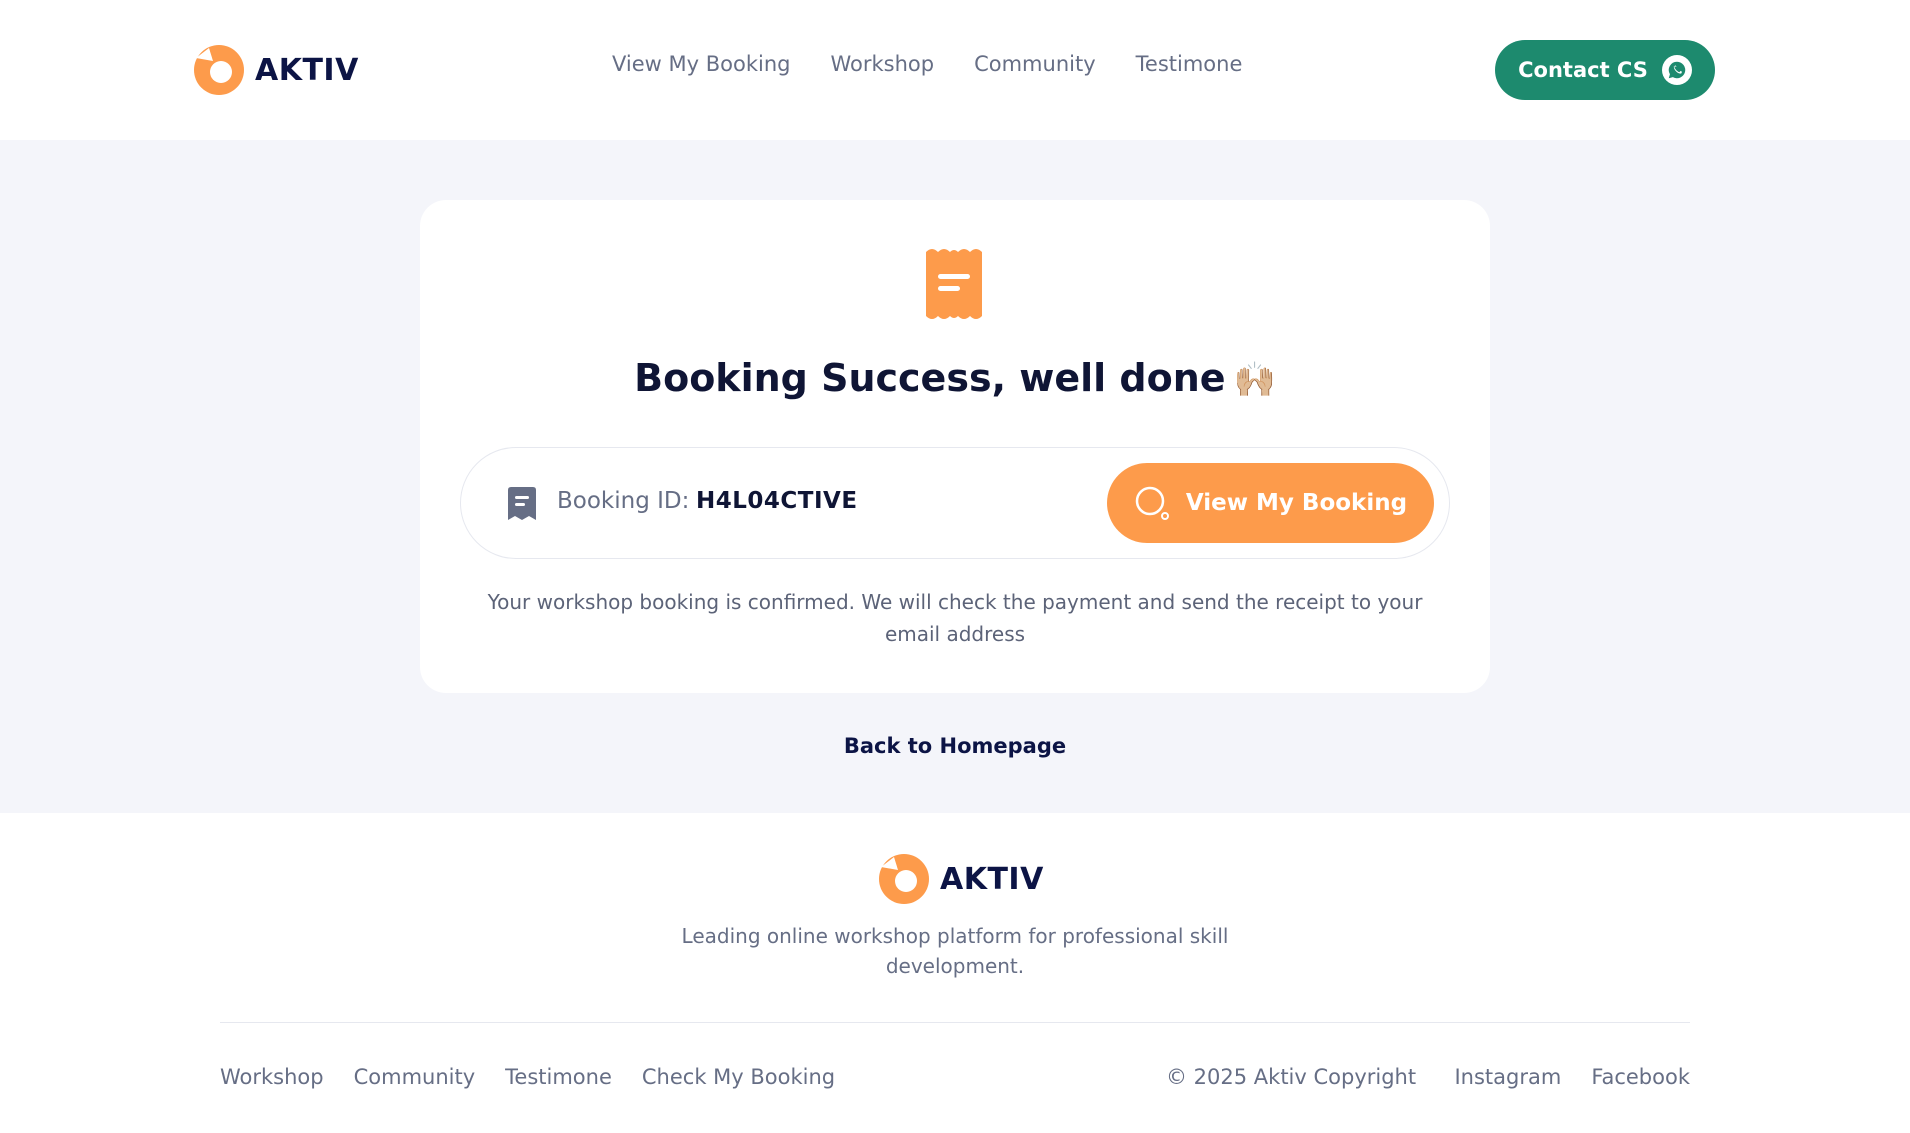 This screenshot has width=1910, height=1133. I want to click on social-facebook-link: Facebook, so click(1640, 1077).